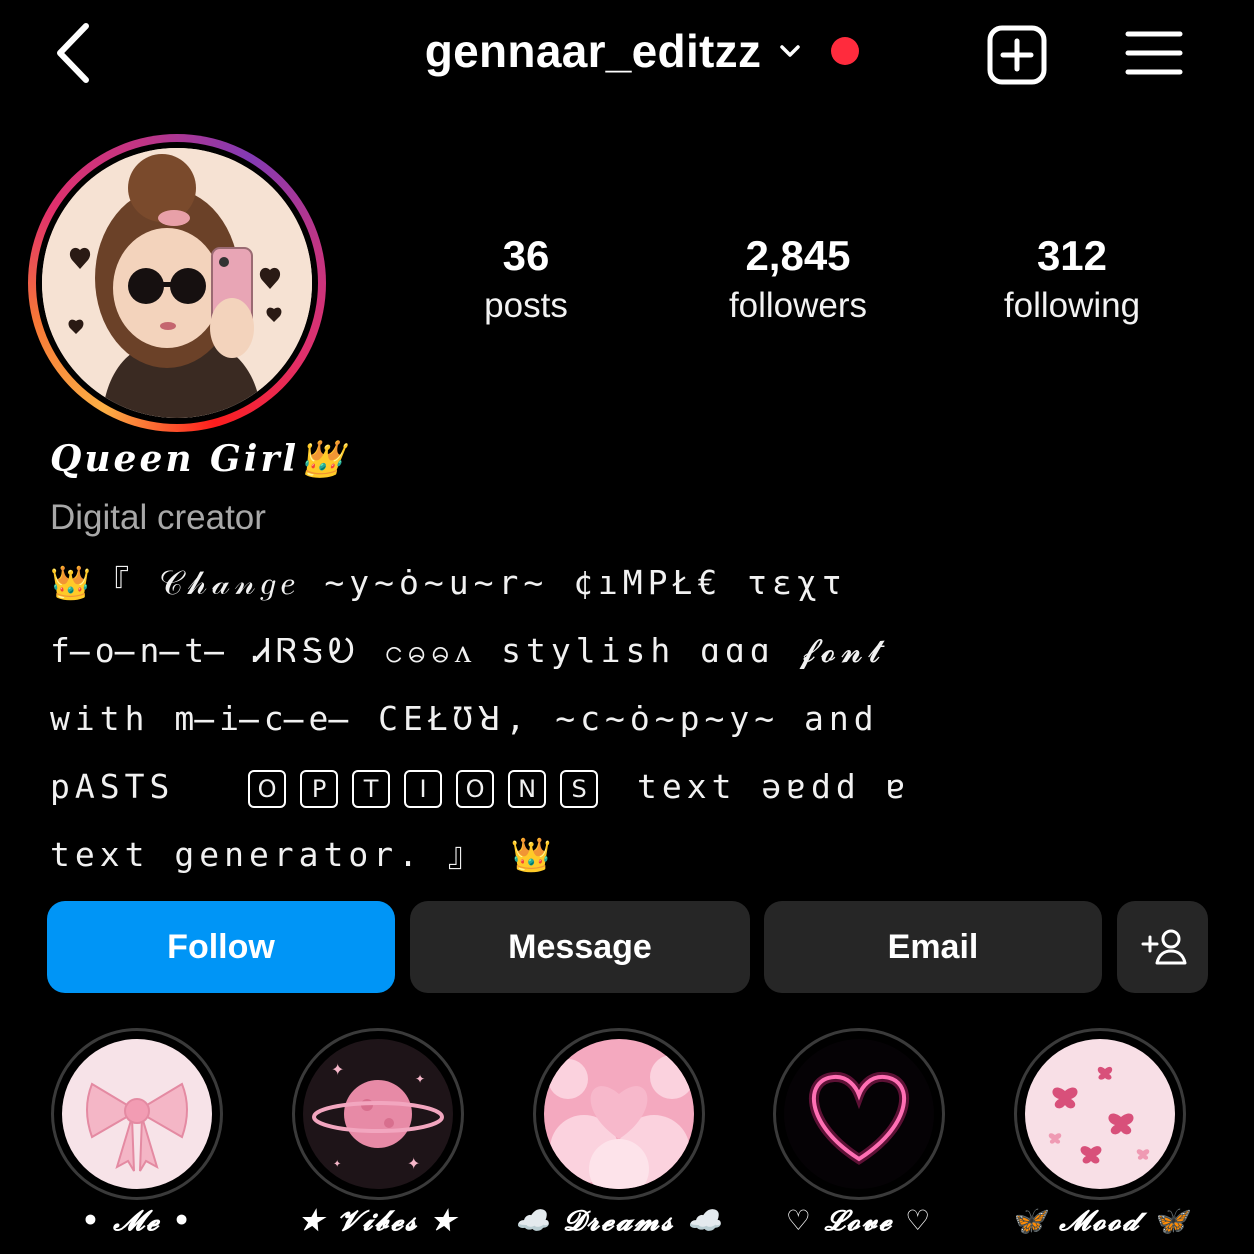  Describe the element at coordinates (859, 1220) in the screenshot. I see `highlight-label: ♡ 𝓛𝓸𝓿𝓮 ♡` at that location.